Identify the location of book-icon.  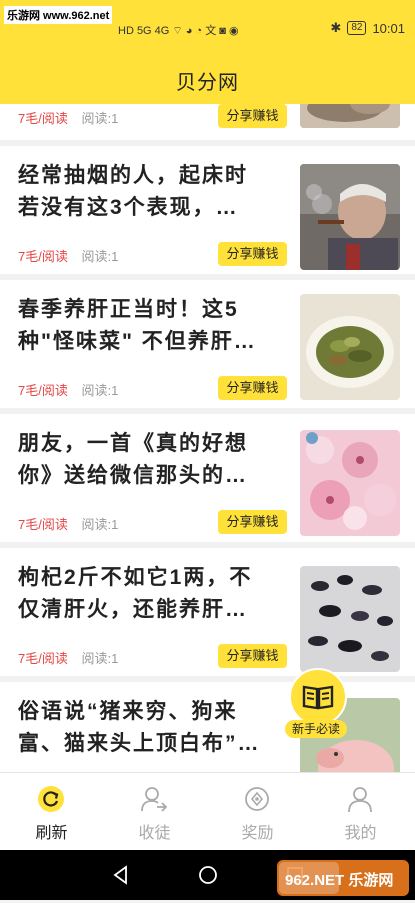
(318, 697).